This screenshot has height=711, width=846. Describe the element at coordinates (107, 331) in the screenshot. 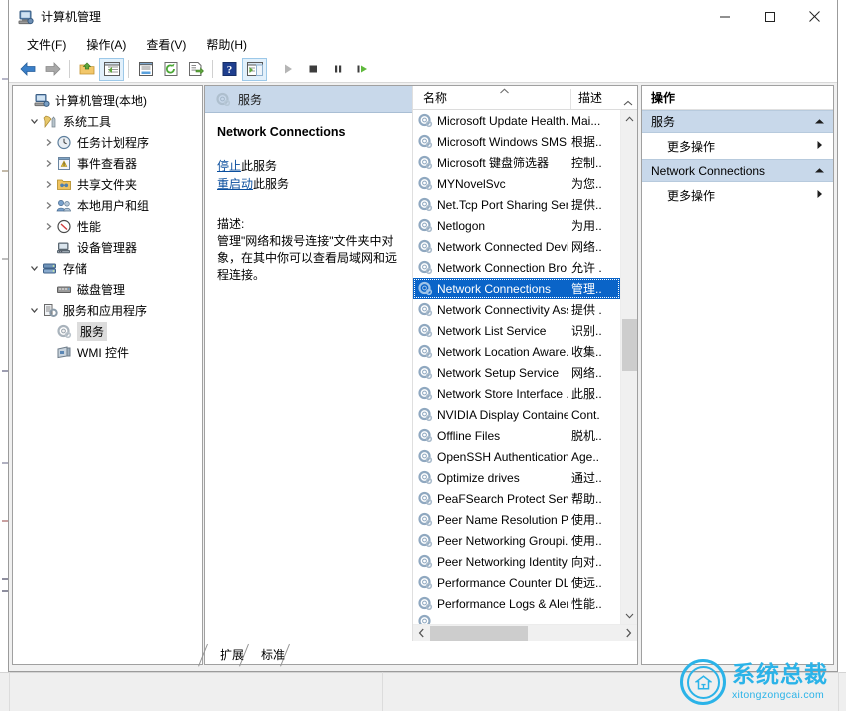

I see `tree-node-services: 服务` at that location.